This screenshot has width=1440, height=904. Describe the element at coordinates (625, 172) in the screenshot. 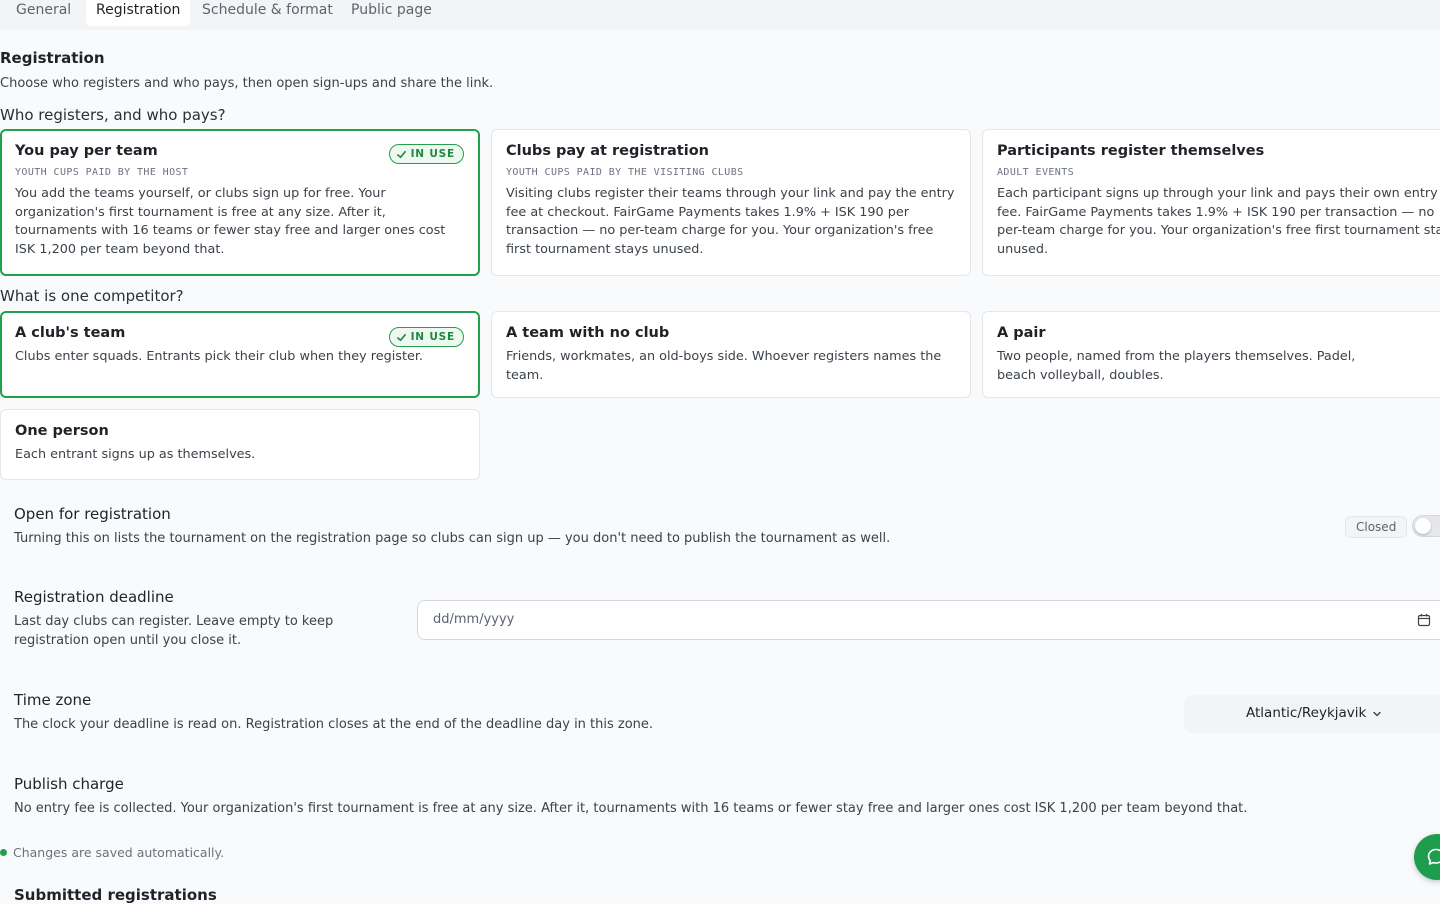

I see `option-tag: YOUTH CUPS PAID BY THE VISITING CLUBS` at that location.